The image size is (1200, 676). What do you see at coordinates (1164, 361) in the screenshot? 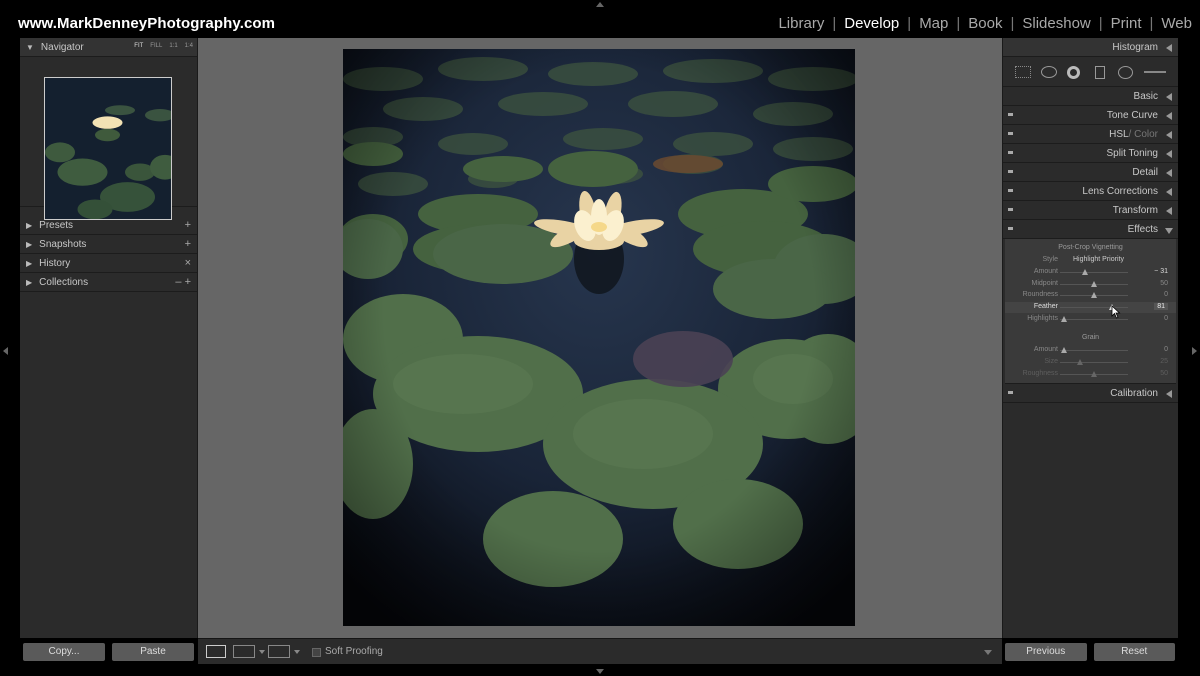
I see `slider-value: 25` at bounding box center [1164, 361].